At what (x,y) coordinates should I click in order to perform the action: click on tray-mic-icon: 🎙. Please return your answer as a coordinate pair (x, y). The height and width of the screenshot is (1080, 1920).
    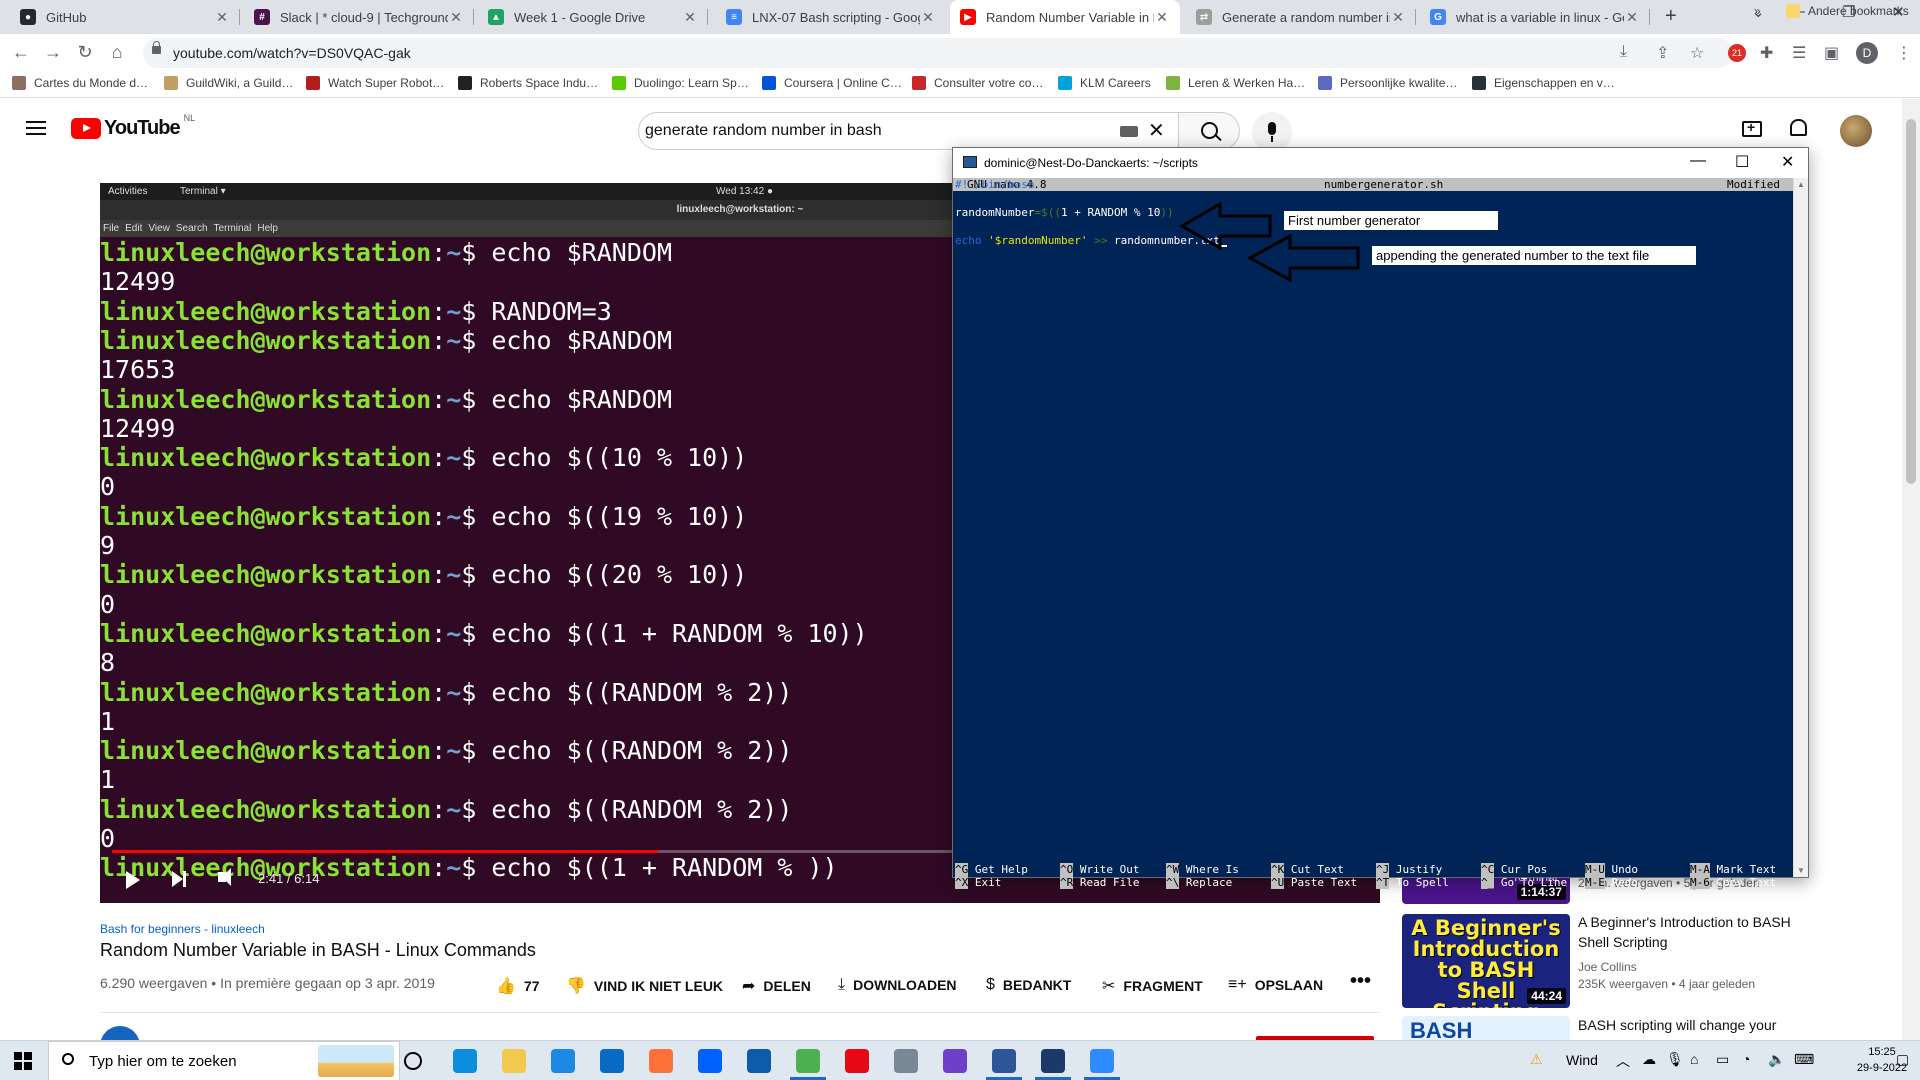
    Looking at the image, I should click on (1675, 1059).